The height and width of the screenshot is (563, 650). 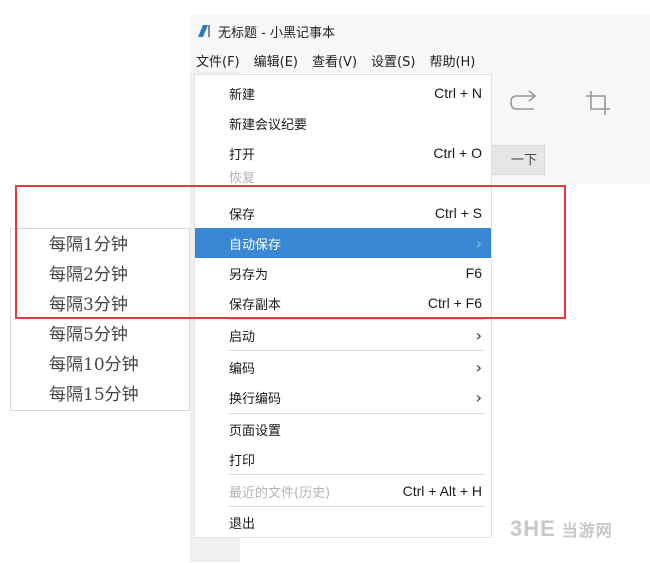 I want to click on menu-item-label: 启动, so click(x=242, y=337).